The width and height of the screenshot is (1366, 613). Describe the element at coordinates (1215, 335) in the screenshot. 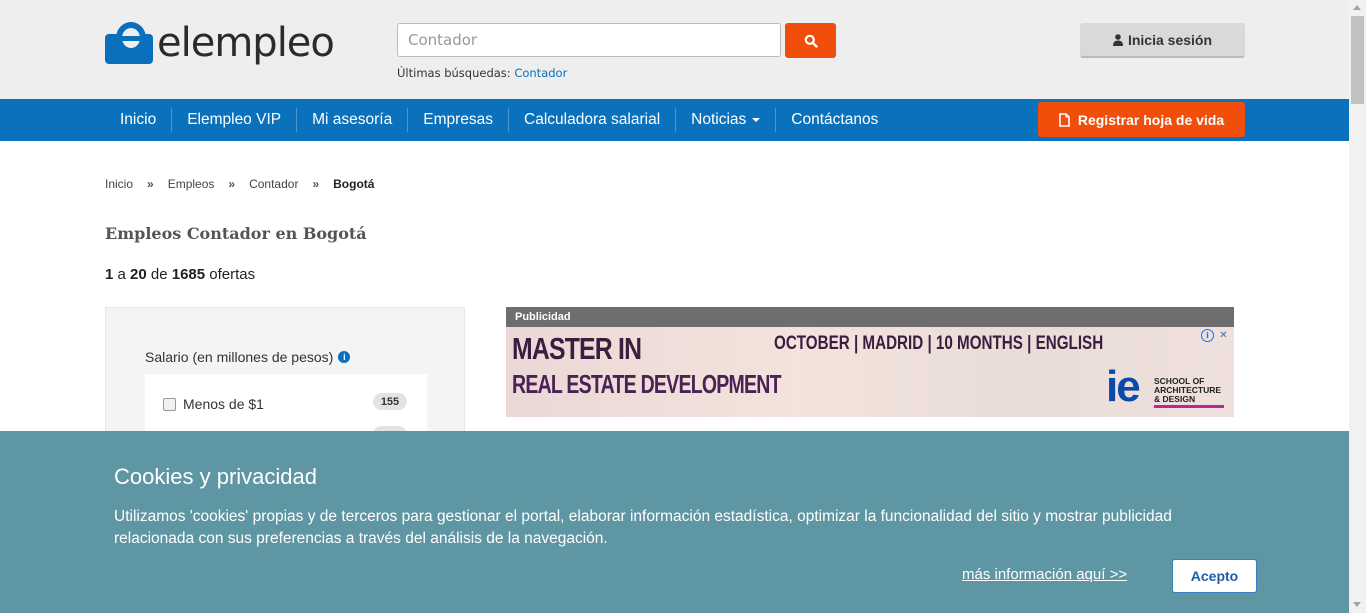

I see `ad-choices: i ✕` at that location.